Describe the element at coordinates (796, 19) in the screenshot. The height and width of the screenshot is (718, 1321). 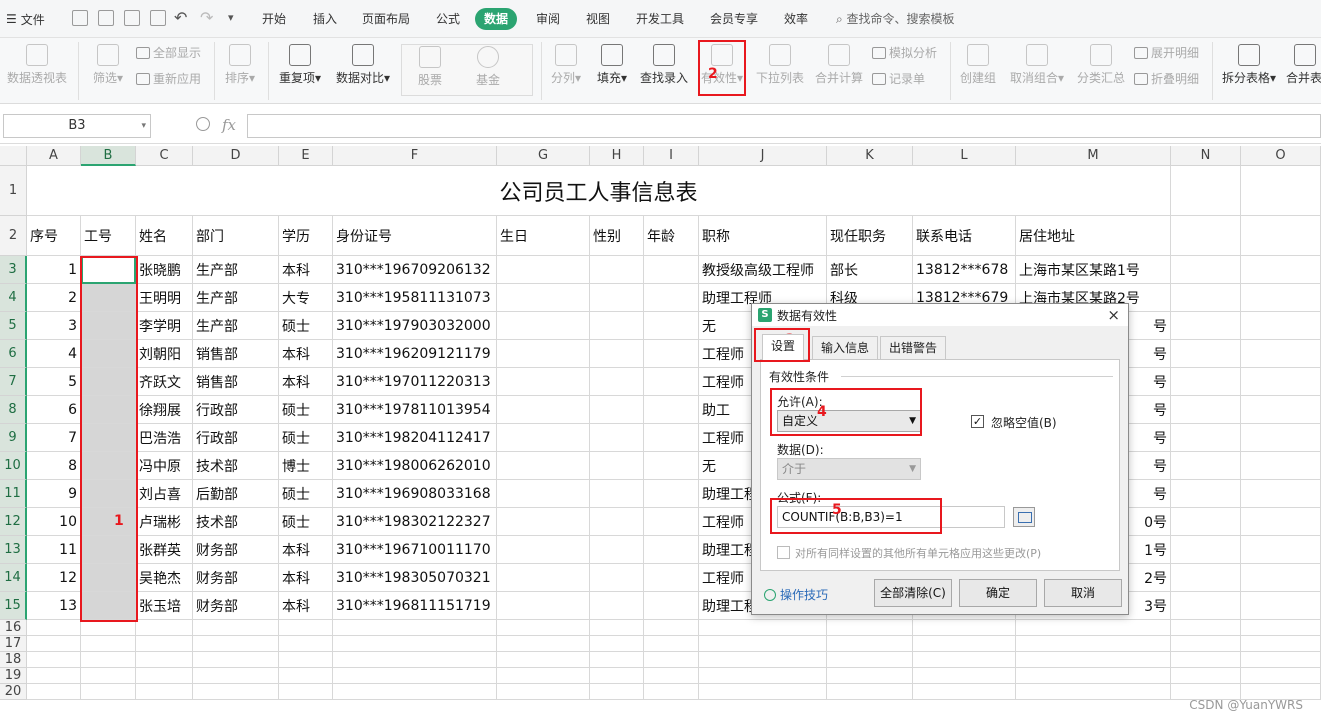
I see `tab-efficiency: 效率` at that location.